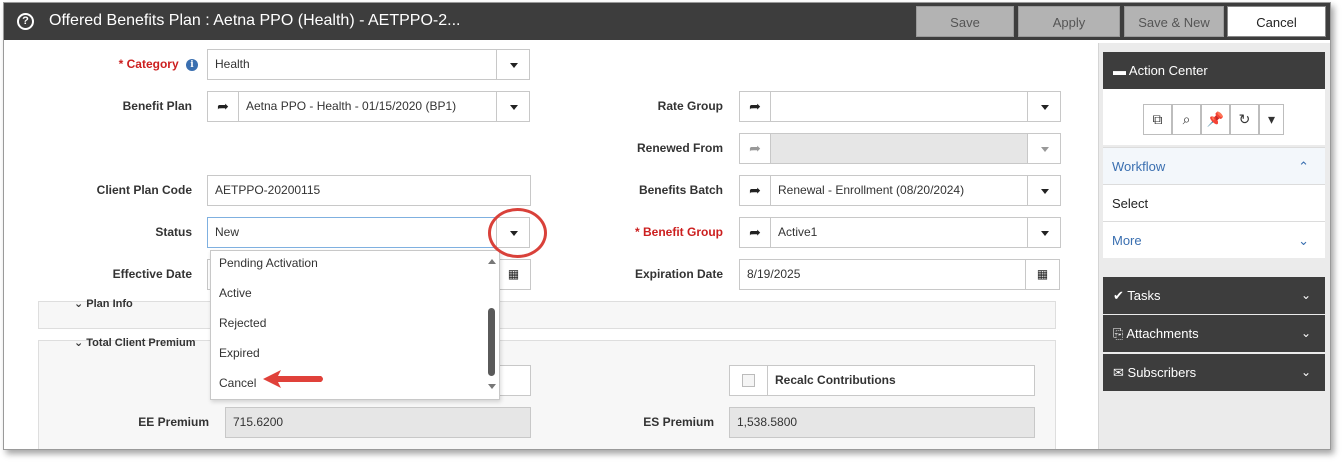 The height and width of the screenshot is (463, 1342). I want to click on attachments-title: Attachments, so click(1162, 333).